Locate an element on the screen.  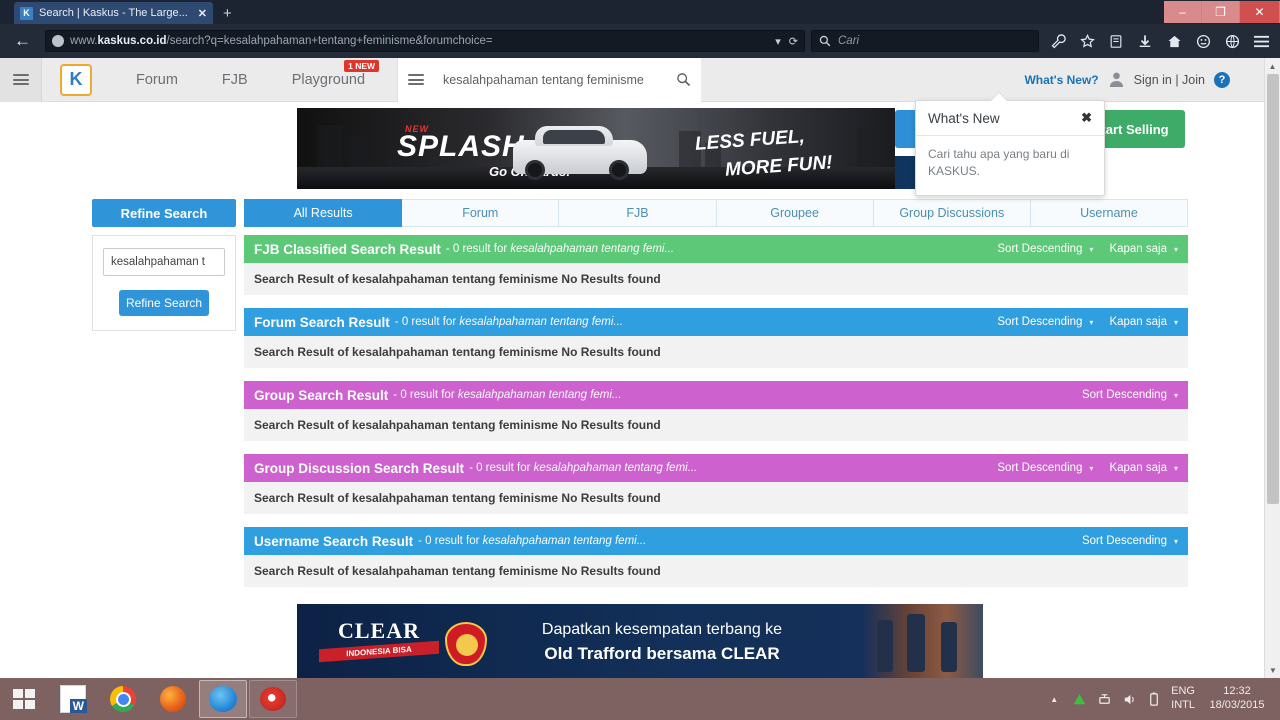
hamburger-icon is located at coordinates (20, 80).